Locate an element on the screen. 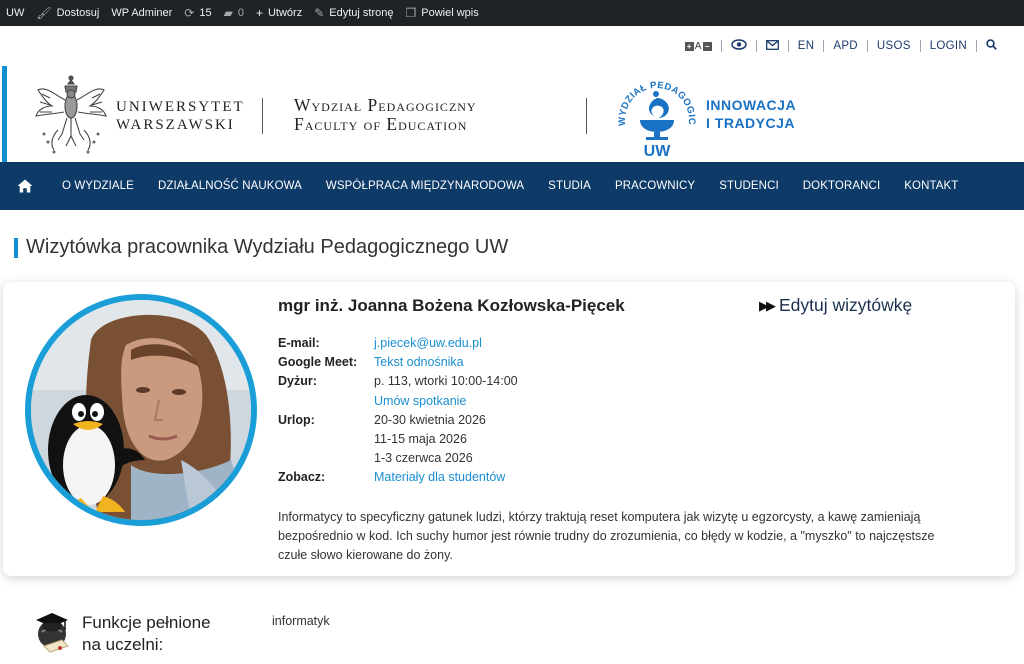 Image resolution: width=1024 pixels, height=664 pixels. adminbar-customize: 🖌 Dostosuj is located at coordinates (67, 13).